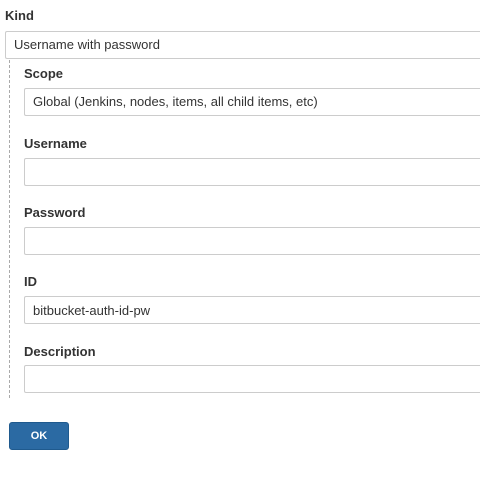 Image resolution: width=480 pixels, height=479 pixels. Describe the element at coordinates (55, 143) in the screenshot. I see `username-label: Username` at that location.